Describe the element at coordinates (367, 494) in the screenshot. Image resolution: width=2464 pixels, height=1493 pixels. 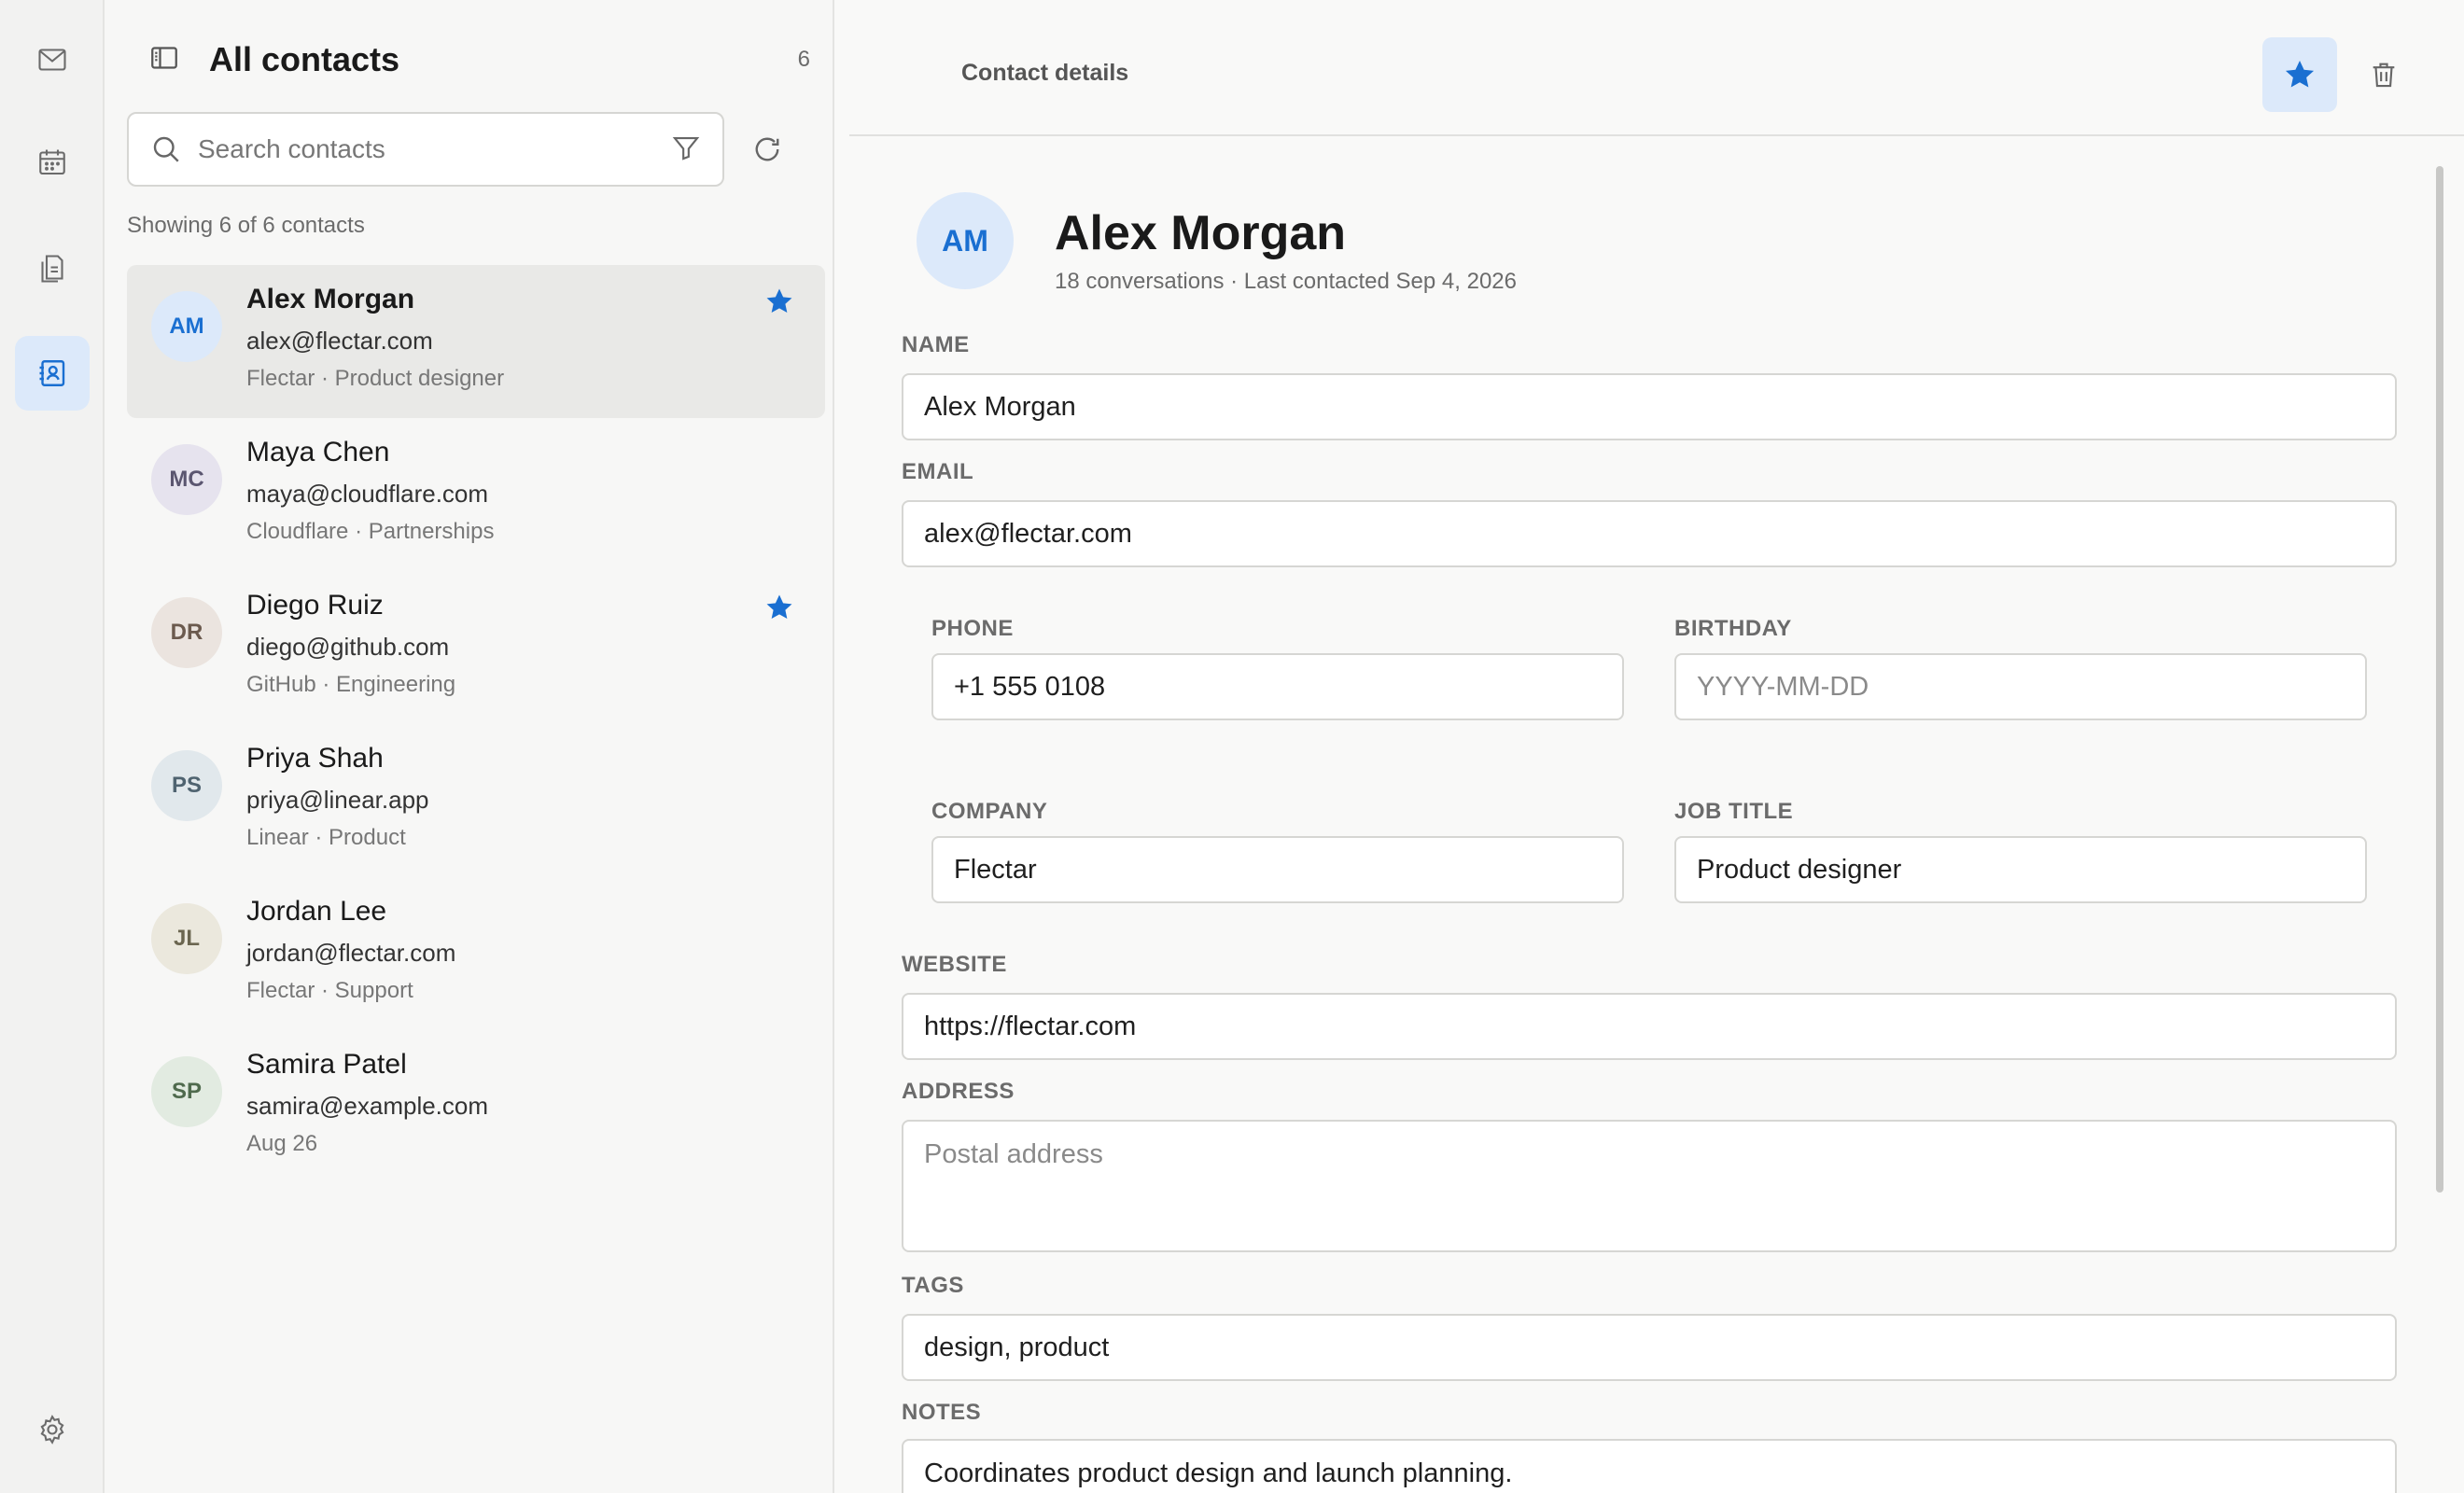
I see `contact-email: maya@cloudflare.com` at that location.